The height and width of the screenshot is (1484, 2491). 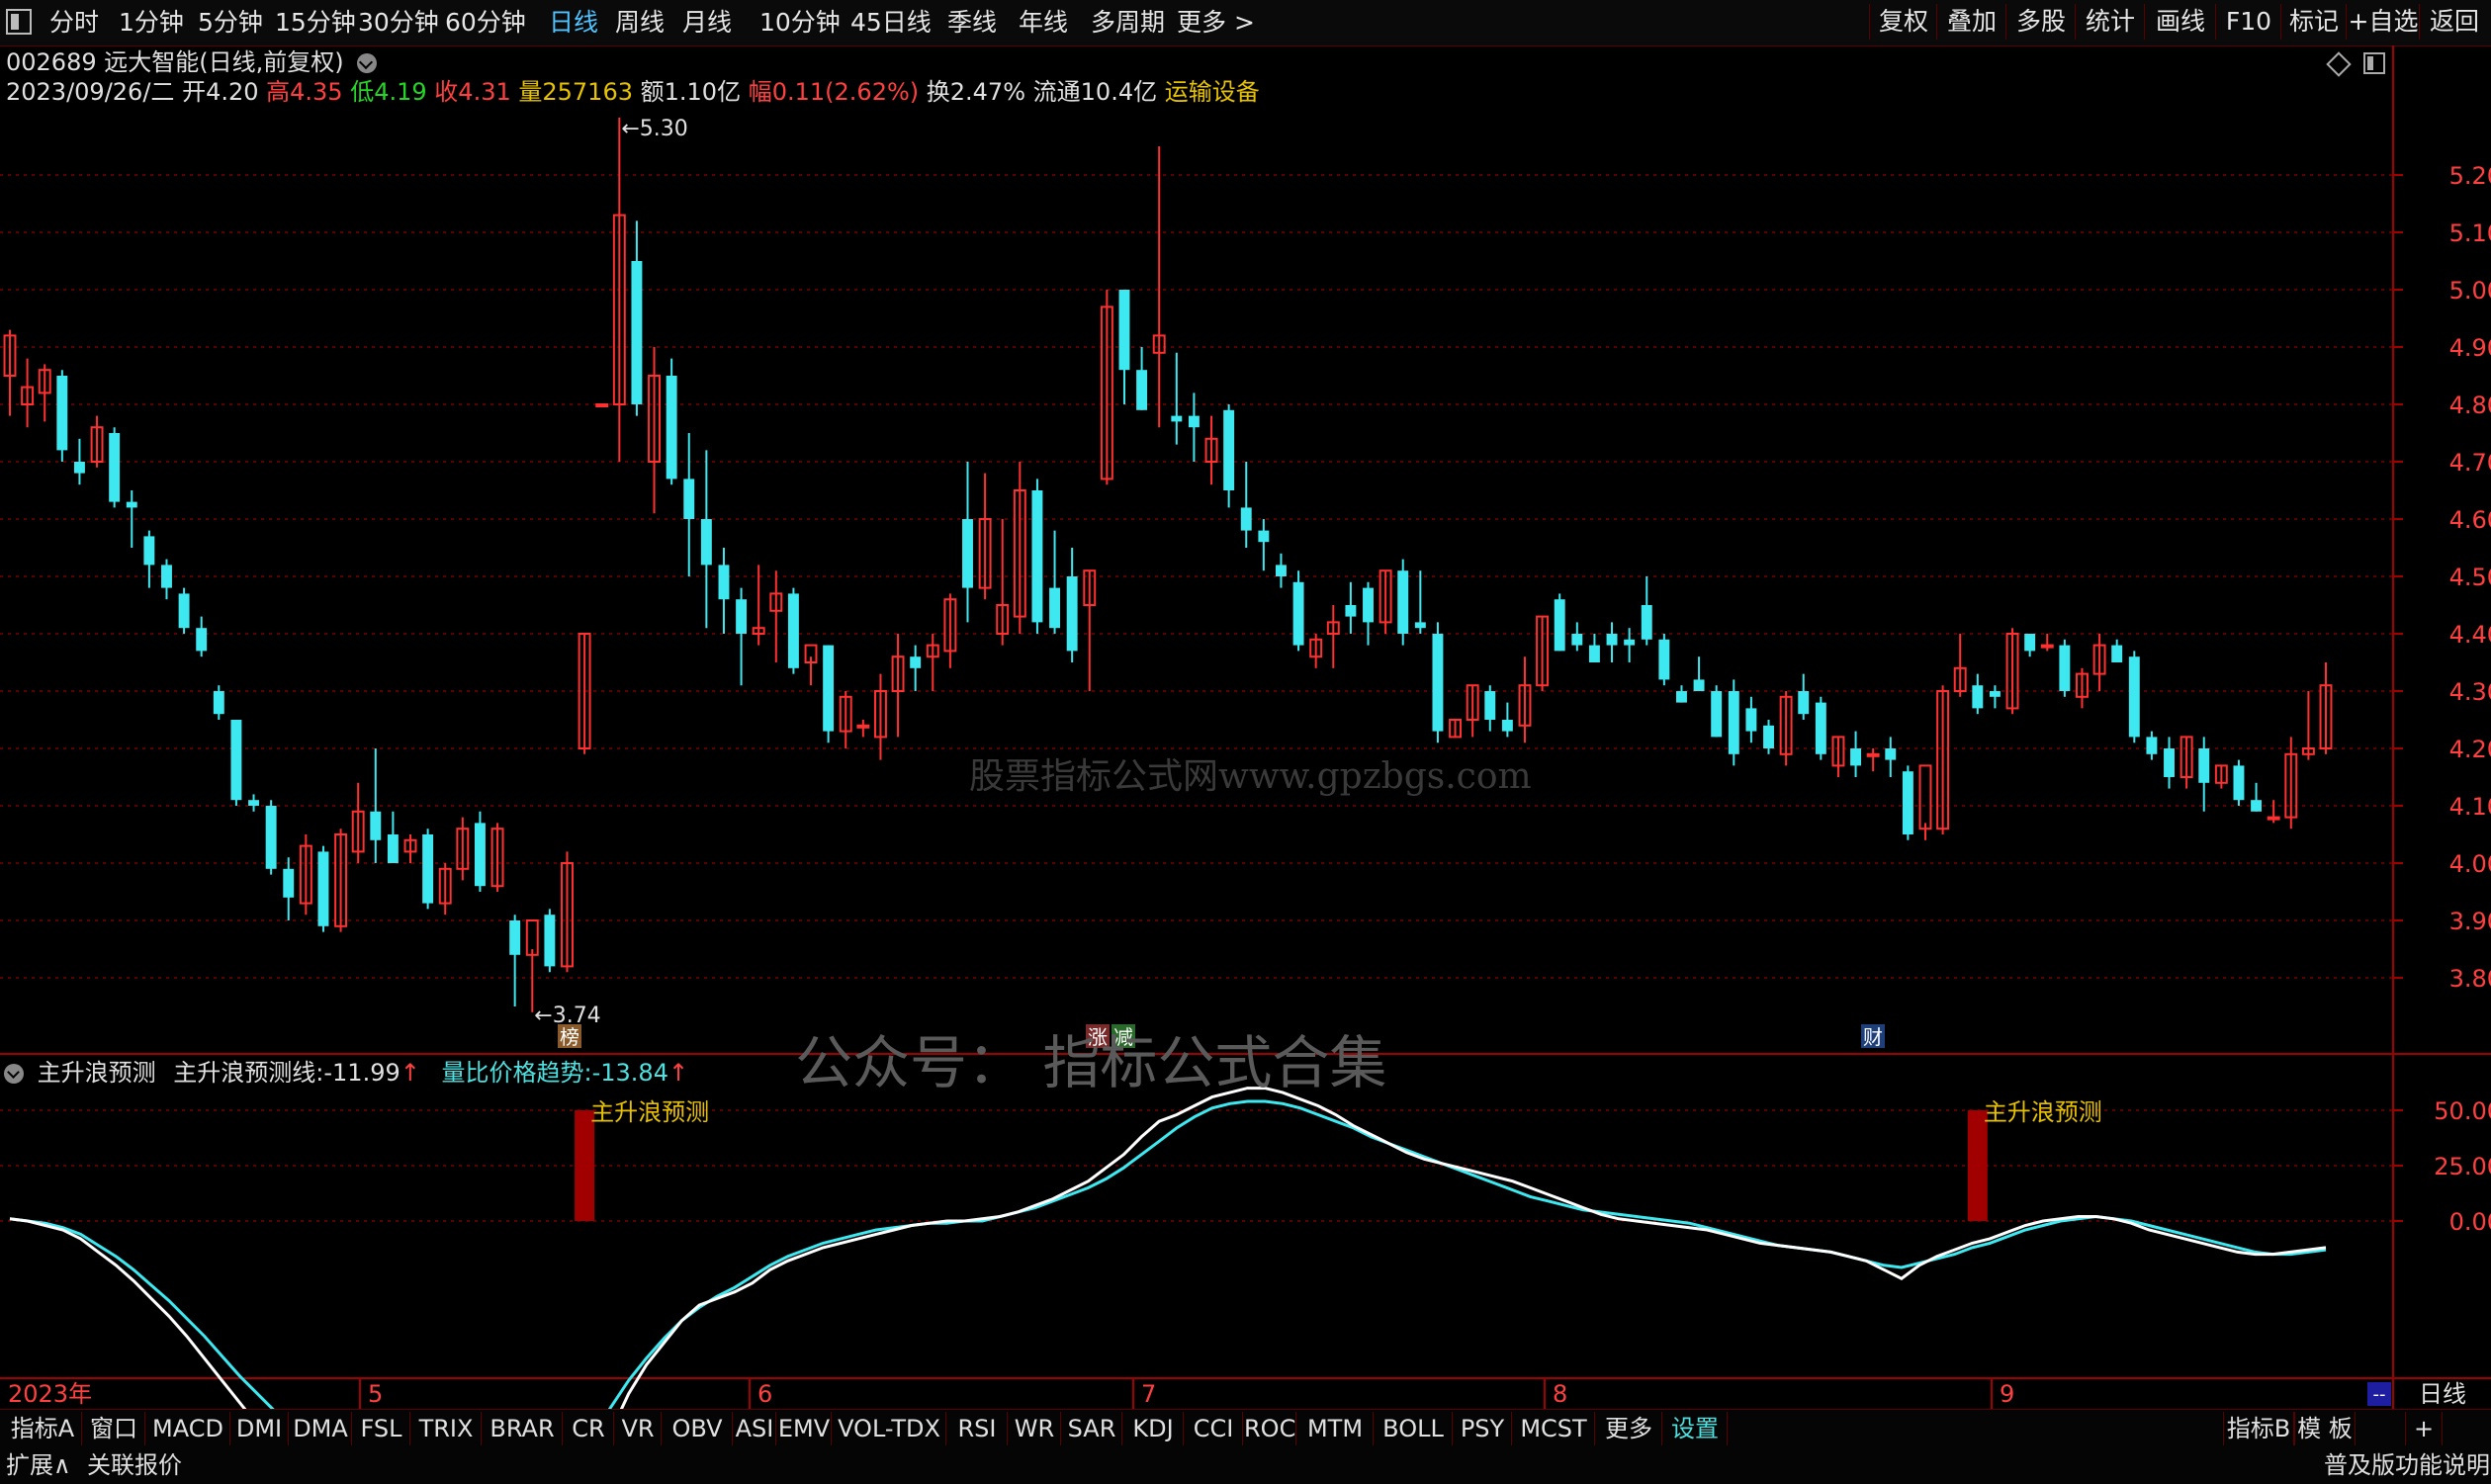 What do you see at coordinates (2424, 1428) in the screenshot?
I see `indicator-right-button-2: +` at bounding box center [2424, 1428].